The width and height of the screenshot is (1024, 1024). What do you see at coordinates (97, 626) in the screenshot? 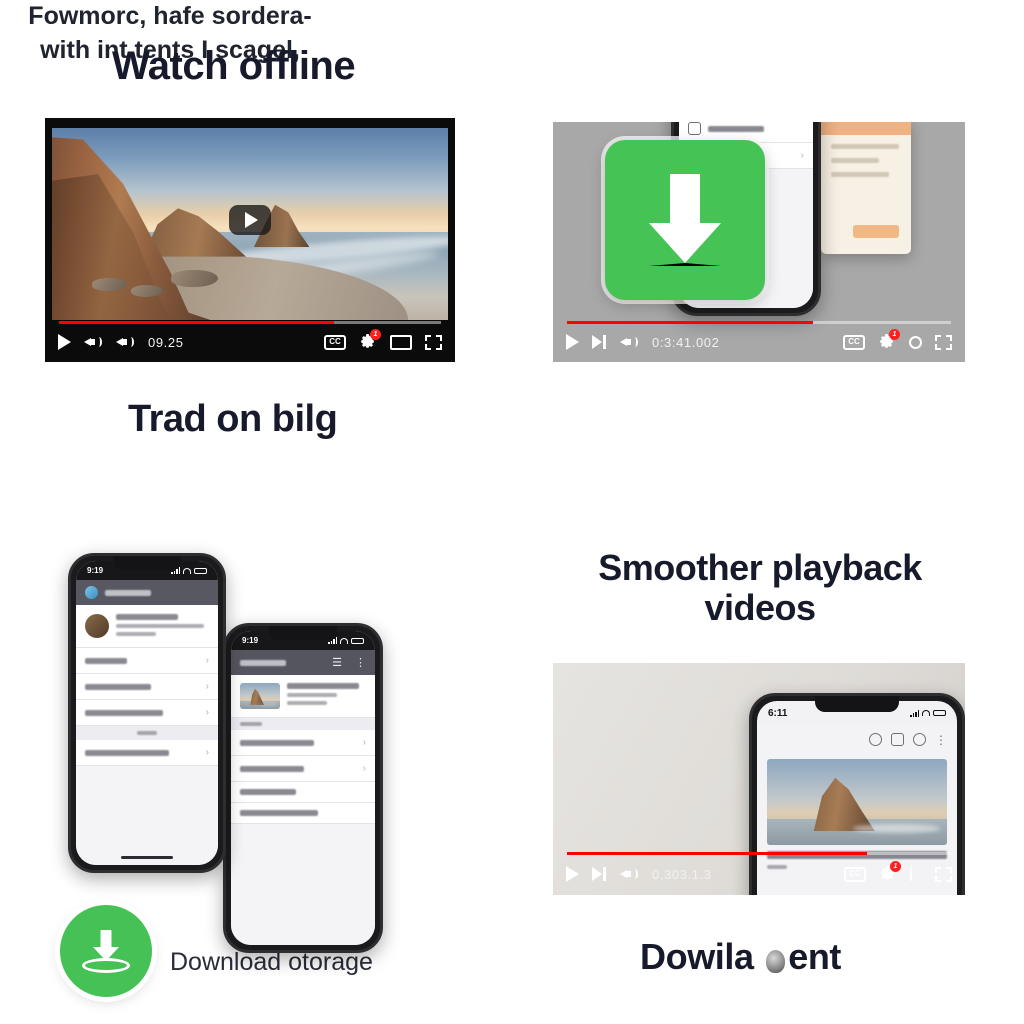
I see `avatar` at bounding box center [97, 626].